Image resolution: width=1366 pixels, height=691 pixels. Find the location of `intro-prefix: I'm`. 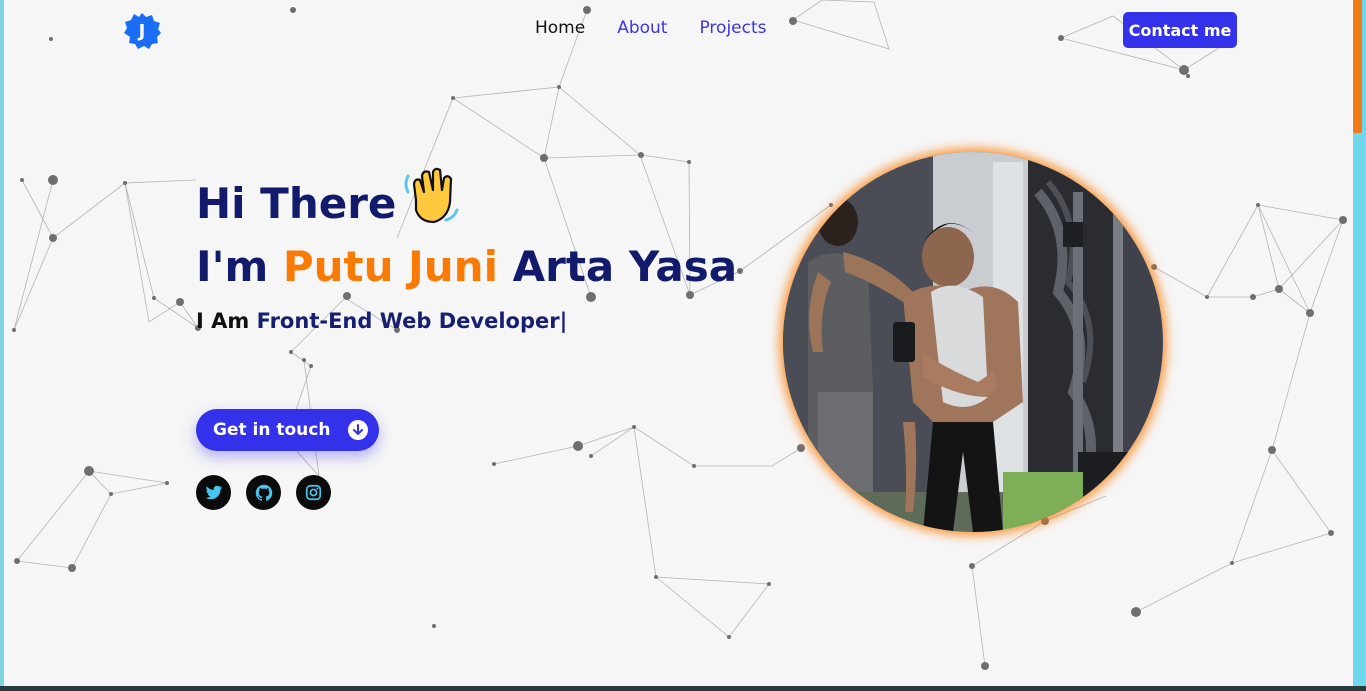

intro-prefix: I'm is located at coordinates (232, 266).